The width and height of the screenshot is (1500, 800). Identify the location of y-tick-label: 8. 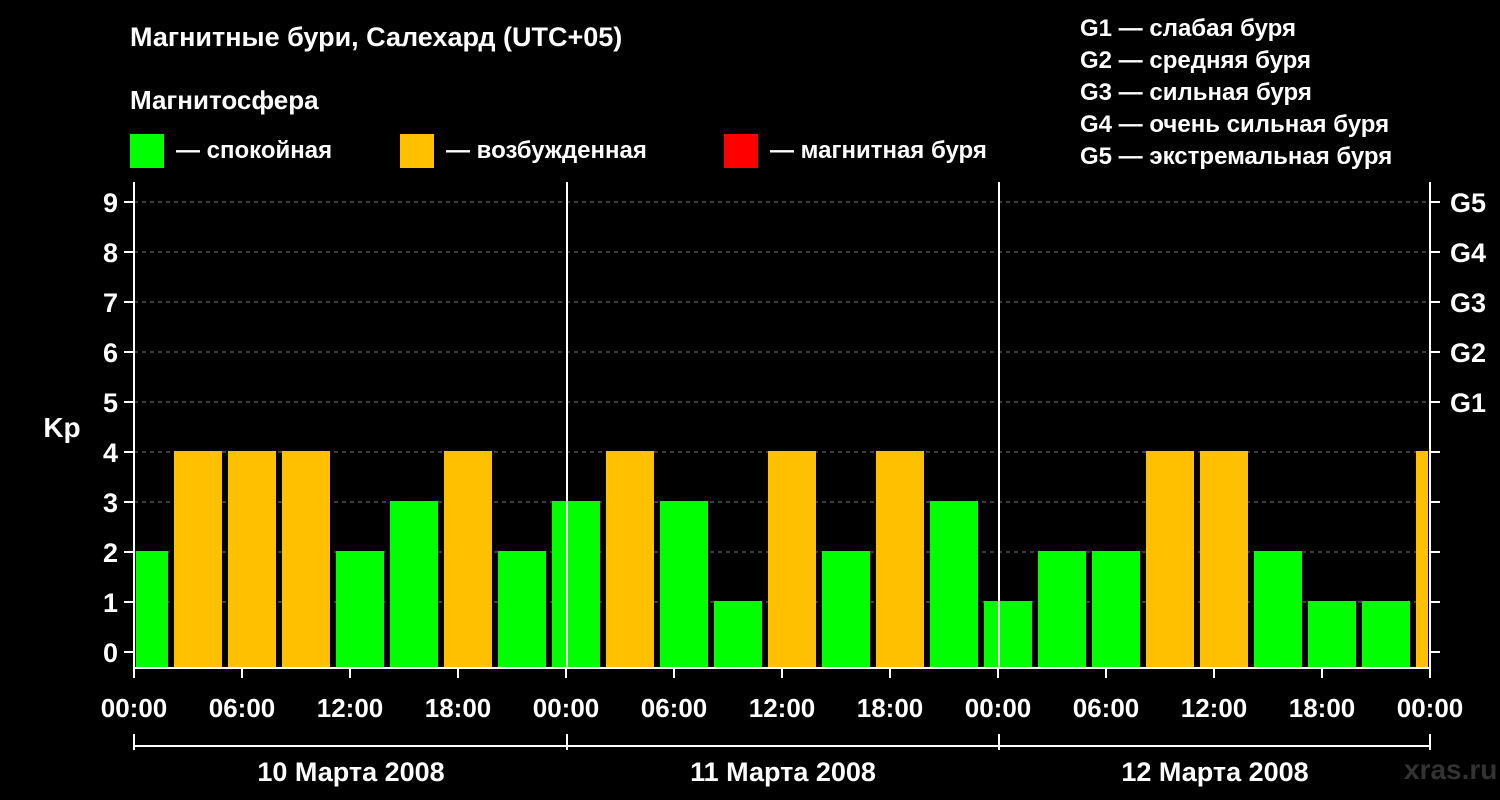
(110, 253).